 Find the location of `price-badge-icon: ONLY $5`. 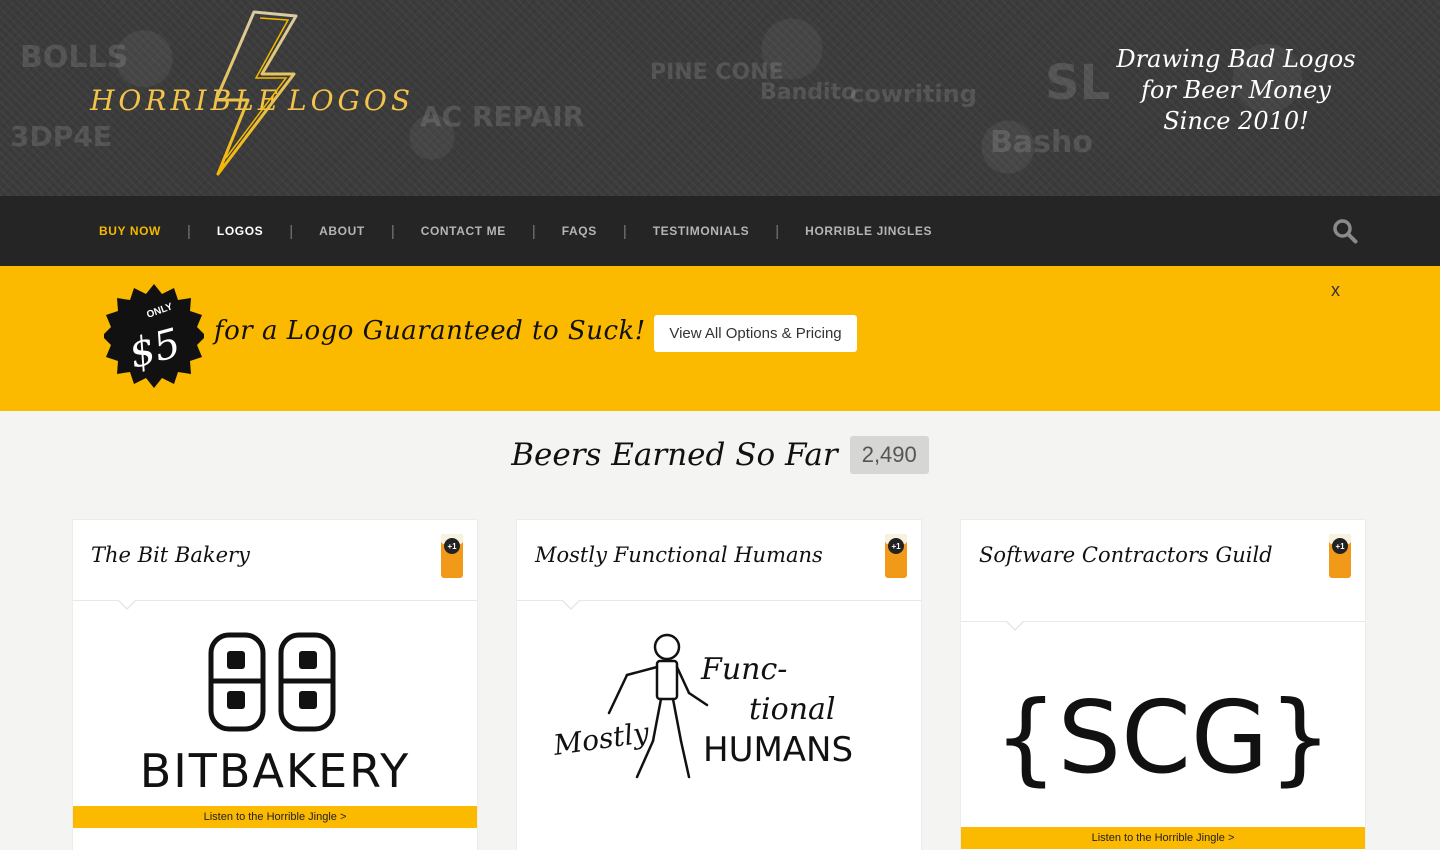

price-badge-icon: ONLY $5 is located at coordinates (154, 336).